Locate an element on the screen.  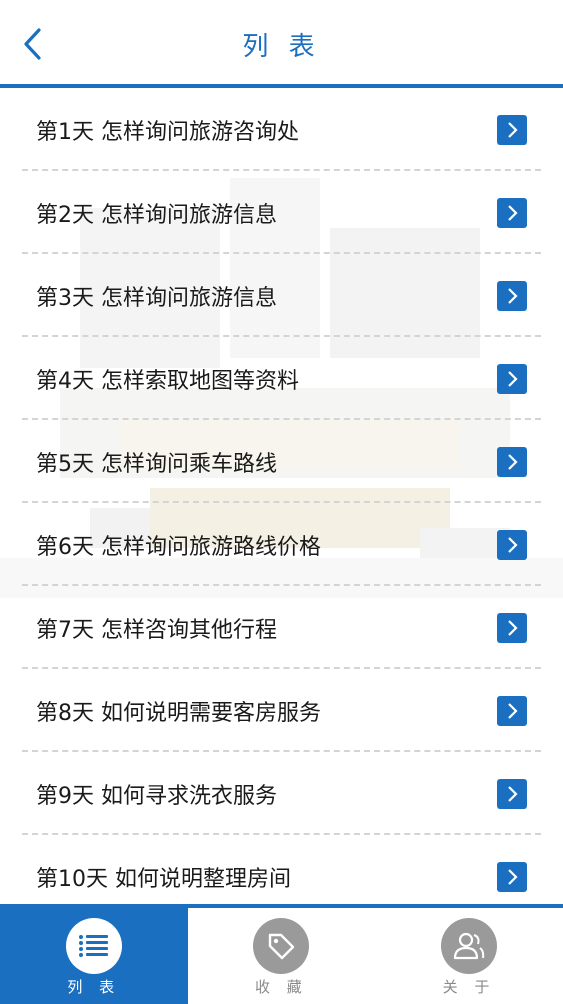
tab-list: 列 表 is located at coordinates (94, 956).